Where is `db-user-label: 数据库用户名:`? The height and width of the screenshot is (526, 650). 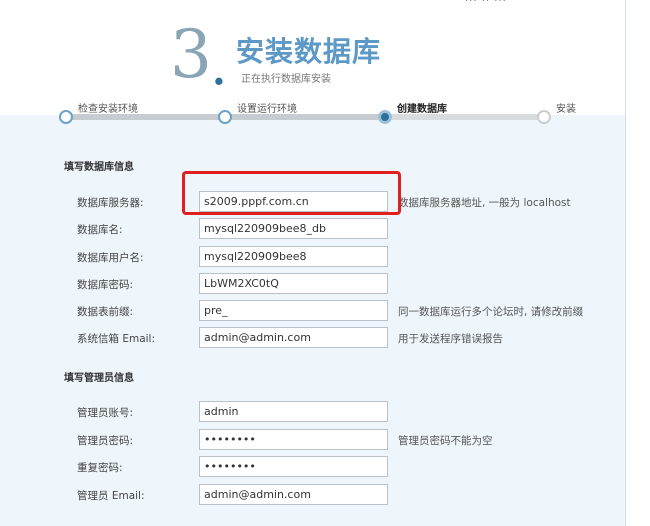 db-user-label: 数据库用户名: is located at coordinates (110, 258).